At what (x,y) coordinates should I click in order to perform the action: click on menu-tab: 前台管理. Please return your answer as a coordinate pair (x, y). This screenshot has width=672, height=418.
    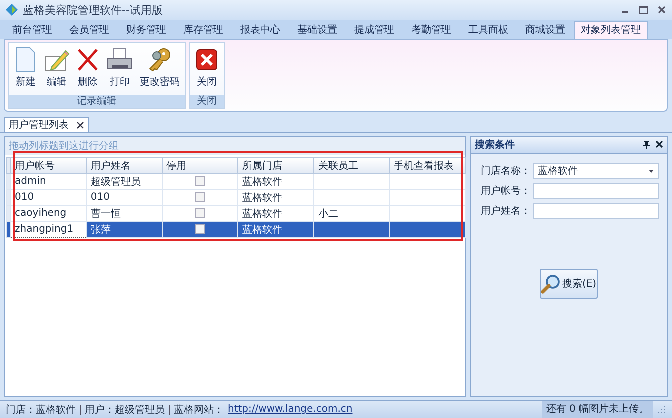
    Looking at the image, I should click on (32, 30).